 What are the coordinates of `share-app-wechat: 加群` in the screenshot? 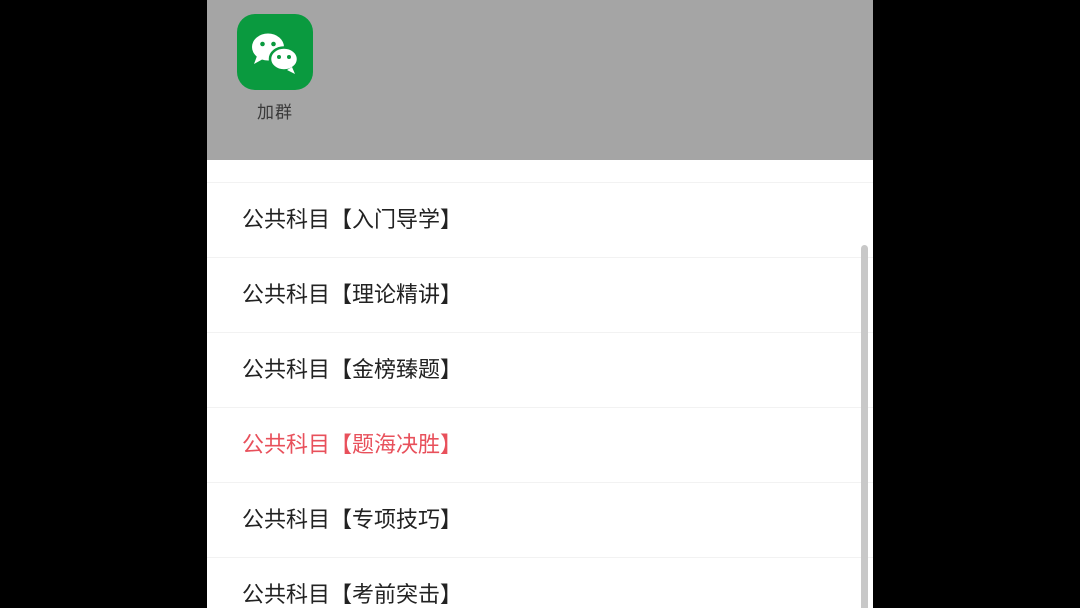 It's located at (275, 68).